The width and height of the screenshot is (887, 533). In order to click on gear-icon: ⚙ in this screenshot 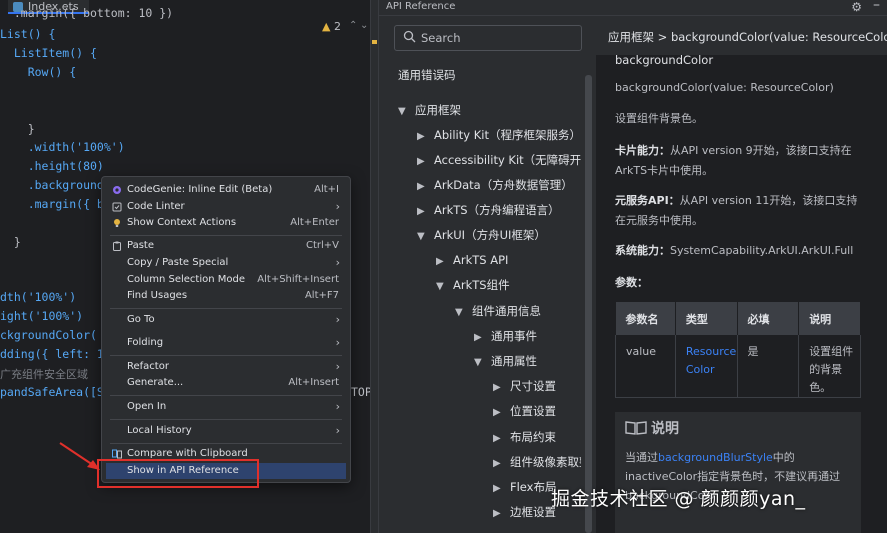, I will do `click(856, 7)`.